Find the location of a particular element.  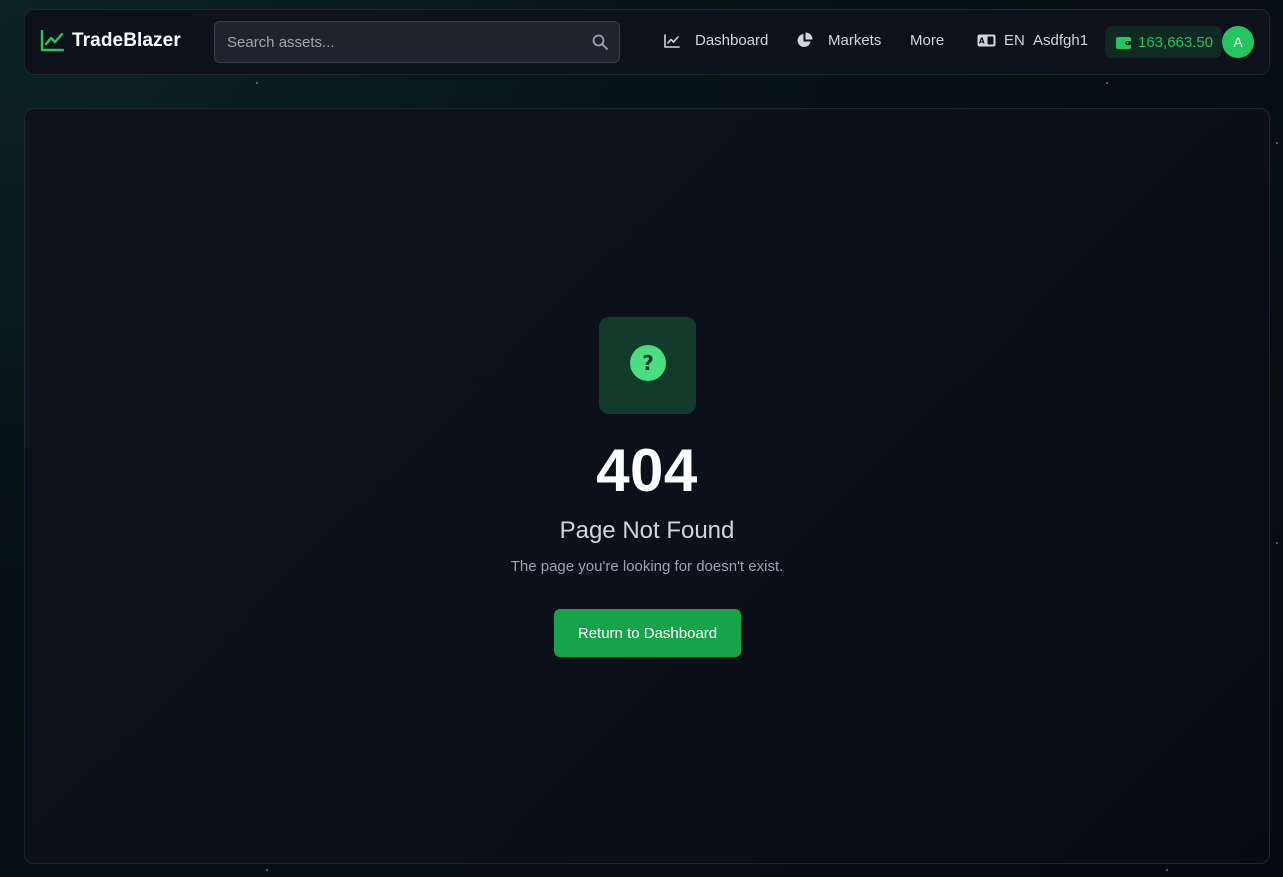

nav-item-markets: Markets is located at coordinates (838, 40).